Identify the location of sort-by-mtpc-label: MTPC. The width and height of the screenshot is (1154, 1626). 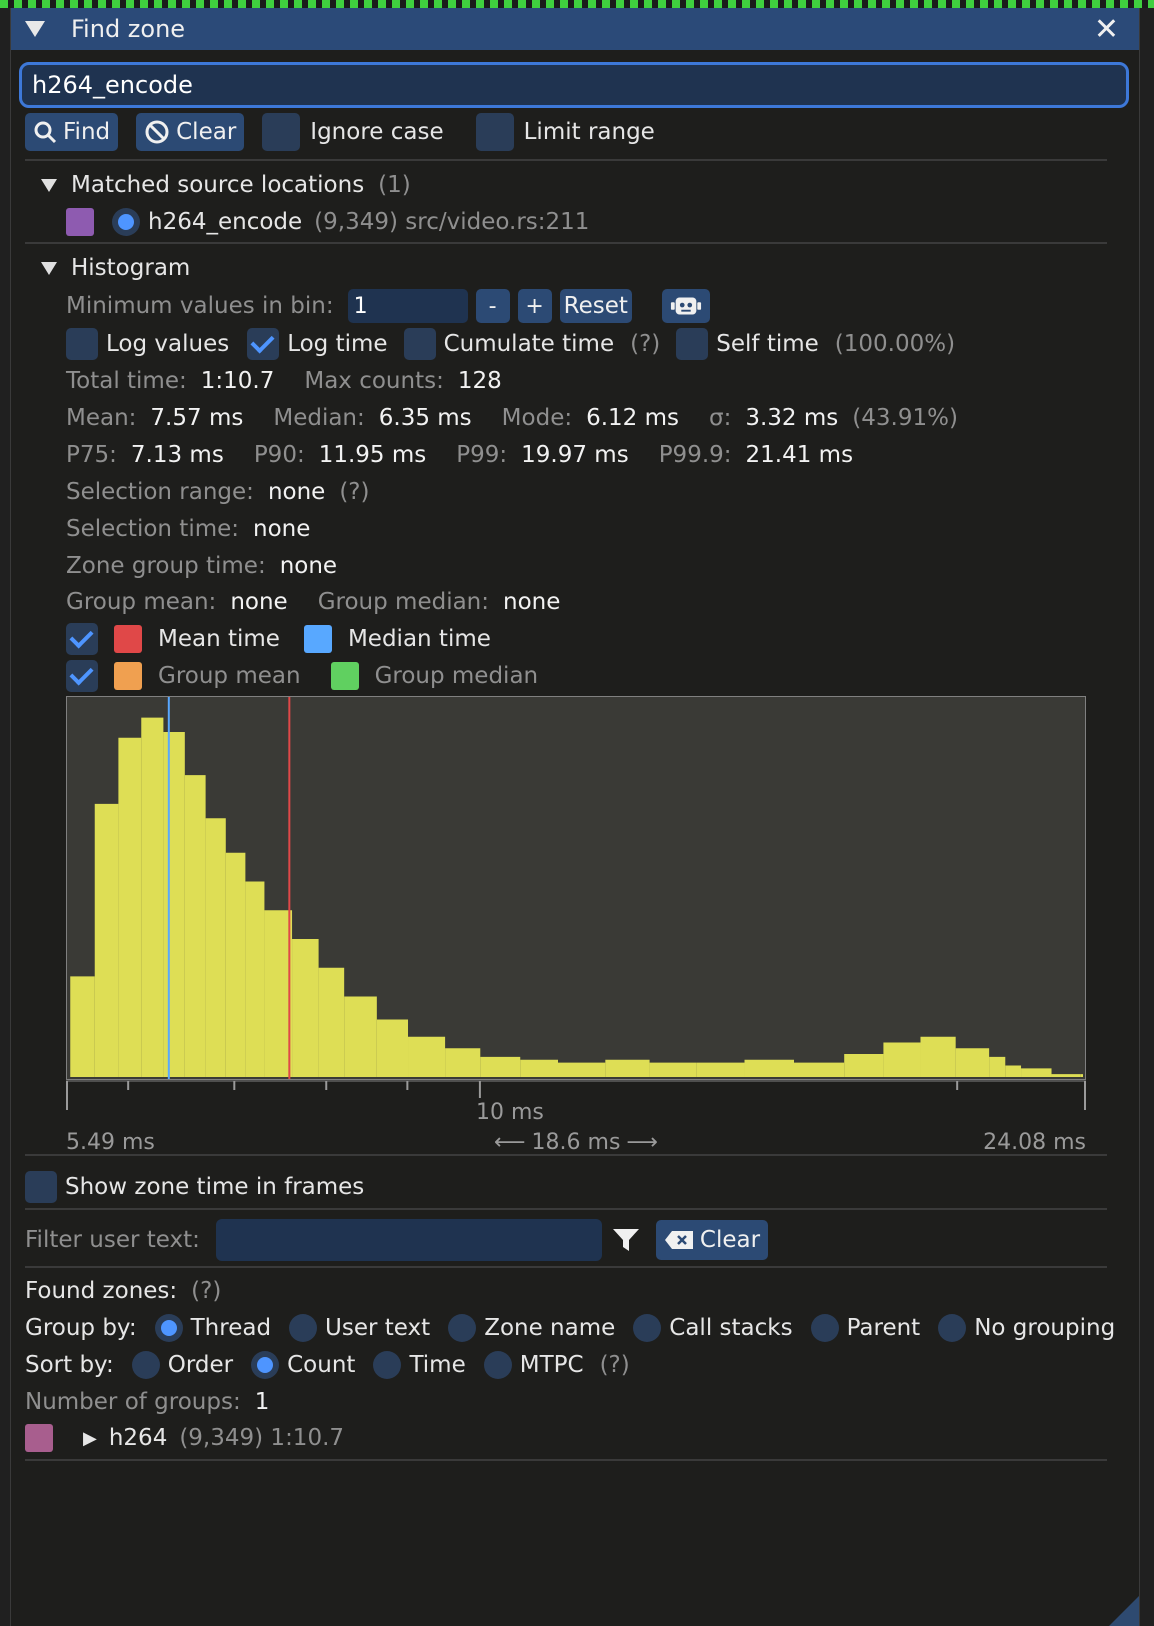
(552, 1365).